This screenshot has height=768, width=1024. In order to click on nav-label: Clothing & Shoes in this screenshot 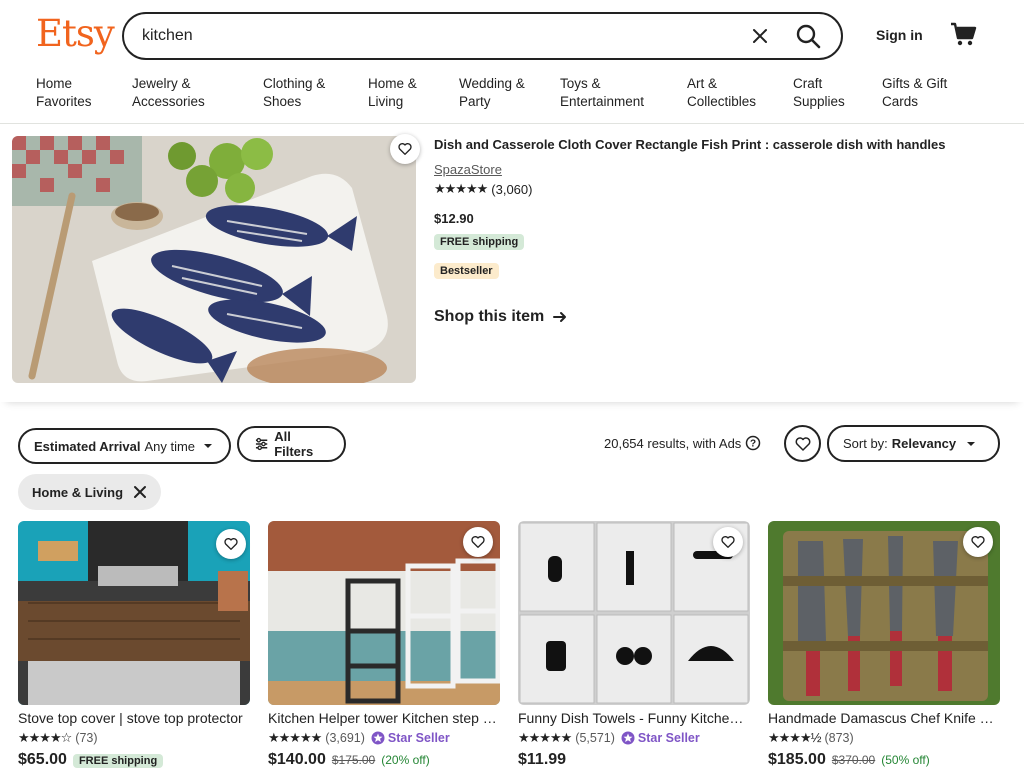, I will do `click(294, 92)`.